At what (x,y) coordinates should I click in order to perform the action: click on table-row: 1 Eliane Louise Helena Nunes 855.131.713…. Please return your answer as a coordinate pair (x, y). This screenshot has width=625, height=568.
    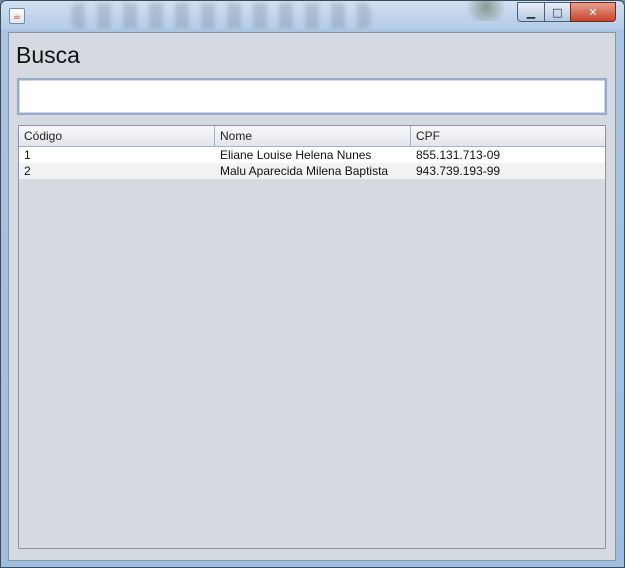
    Looking at the image, I should click on (312, 155).